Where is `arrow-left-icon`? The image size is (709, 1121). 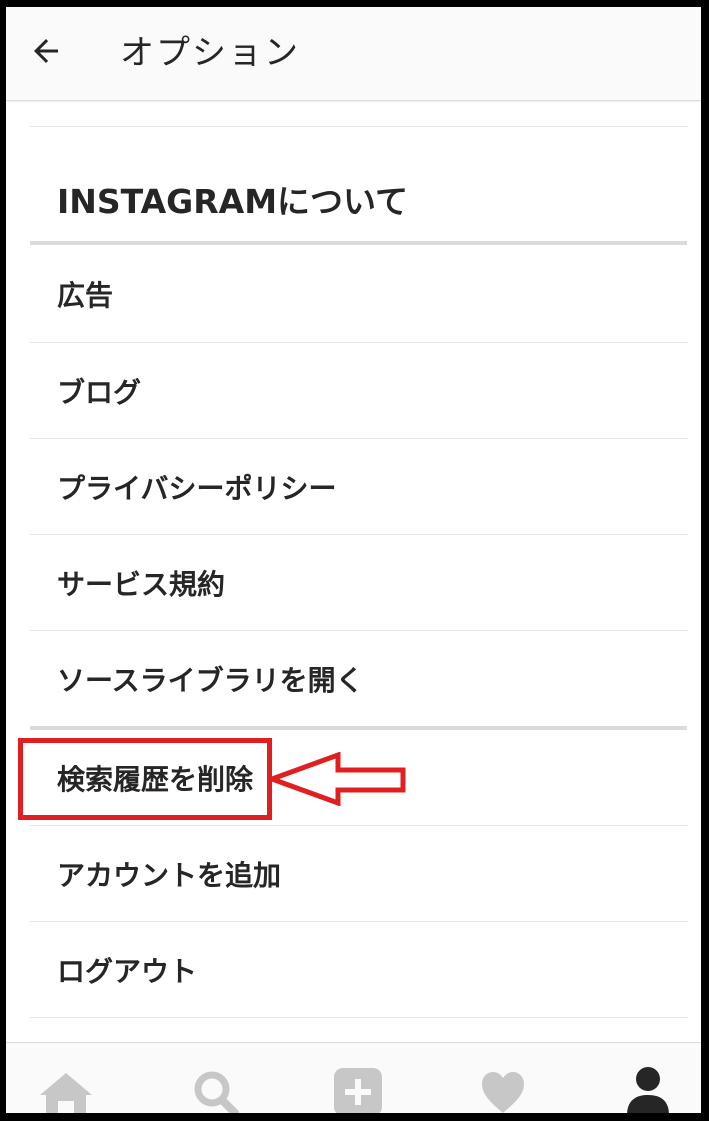 arrow-left-icon is located at coordinates (46, 51).